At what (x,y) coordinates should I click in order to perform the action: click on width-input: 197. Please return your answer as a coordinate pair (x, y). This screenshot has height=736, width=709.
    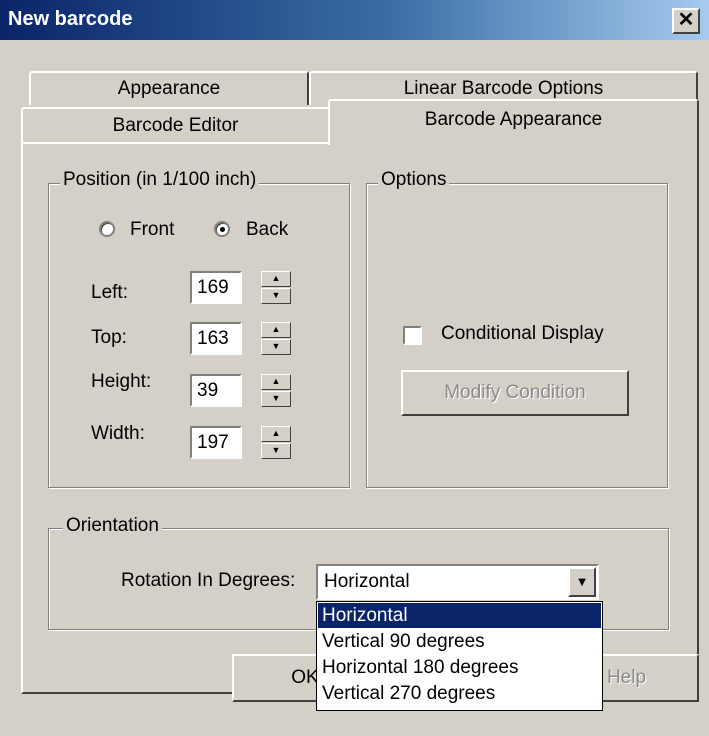
    Looking at the image, I should click on (216, 442).